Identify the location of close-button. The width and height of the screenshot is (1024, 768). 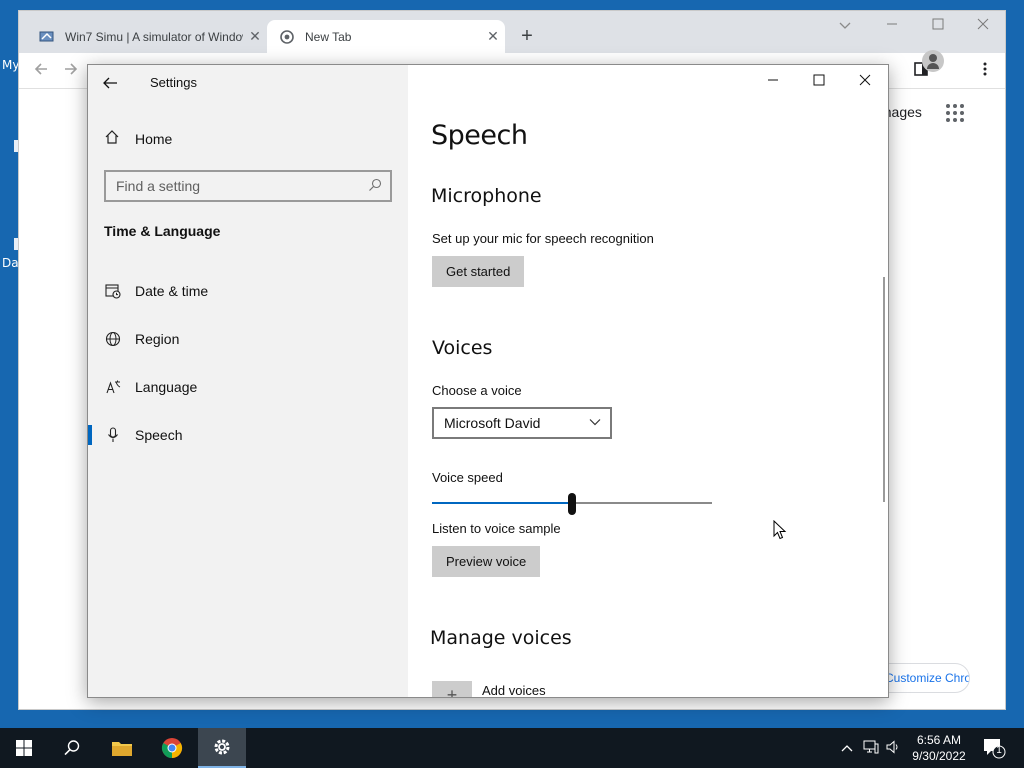
(865, 82).